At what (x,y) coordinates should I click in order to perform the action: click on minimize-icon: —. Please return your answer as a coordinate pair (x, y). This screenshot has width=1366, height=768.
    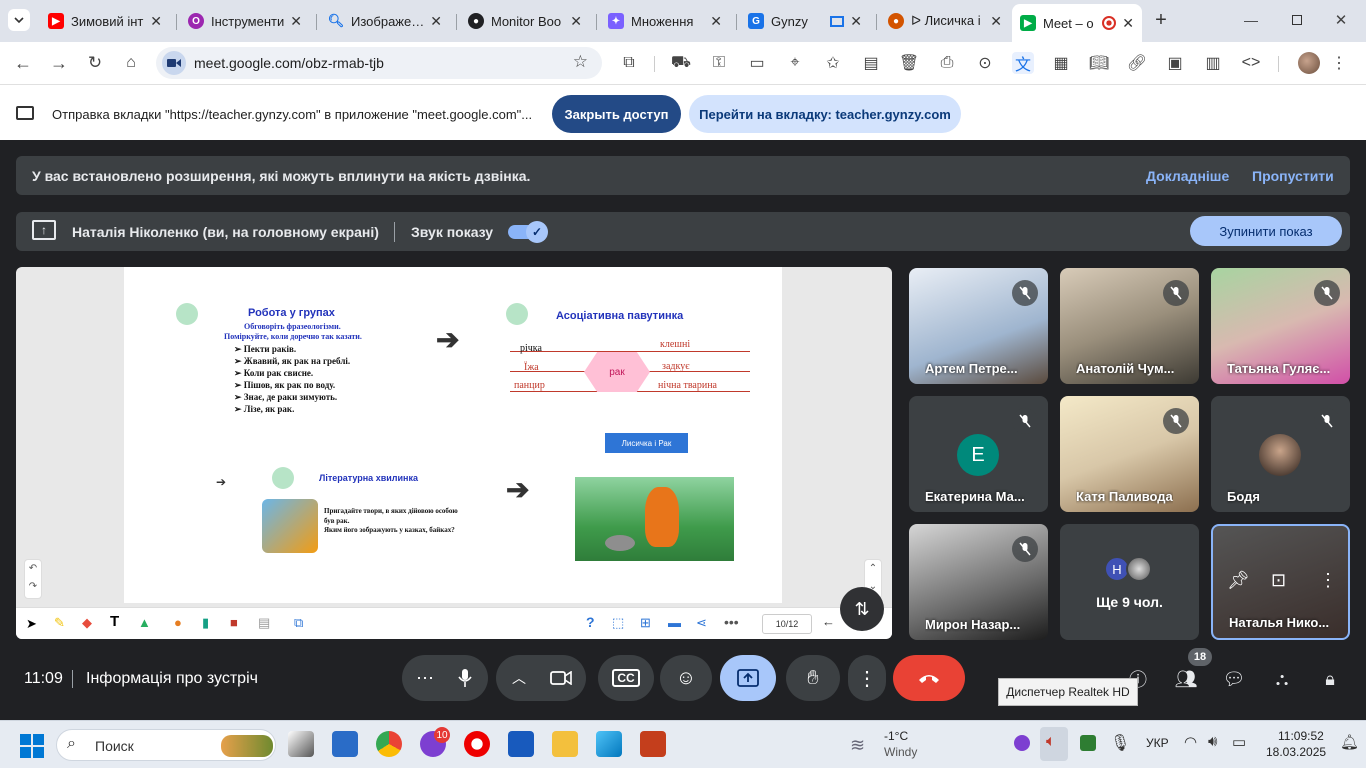
    Looking at the image, I should click on (1251, 20).